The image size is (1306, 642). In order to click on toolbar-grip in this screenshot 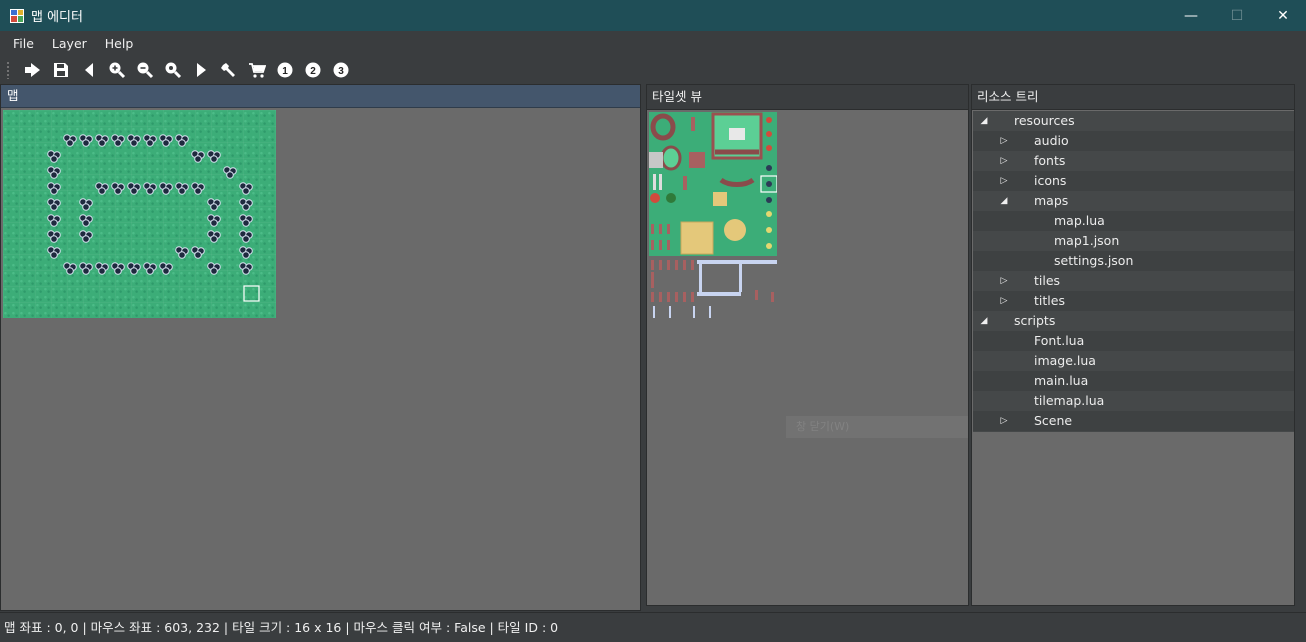, I will do `click(8, 69)`.